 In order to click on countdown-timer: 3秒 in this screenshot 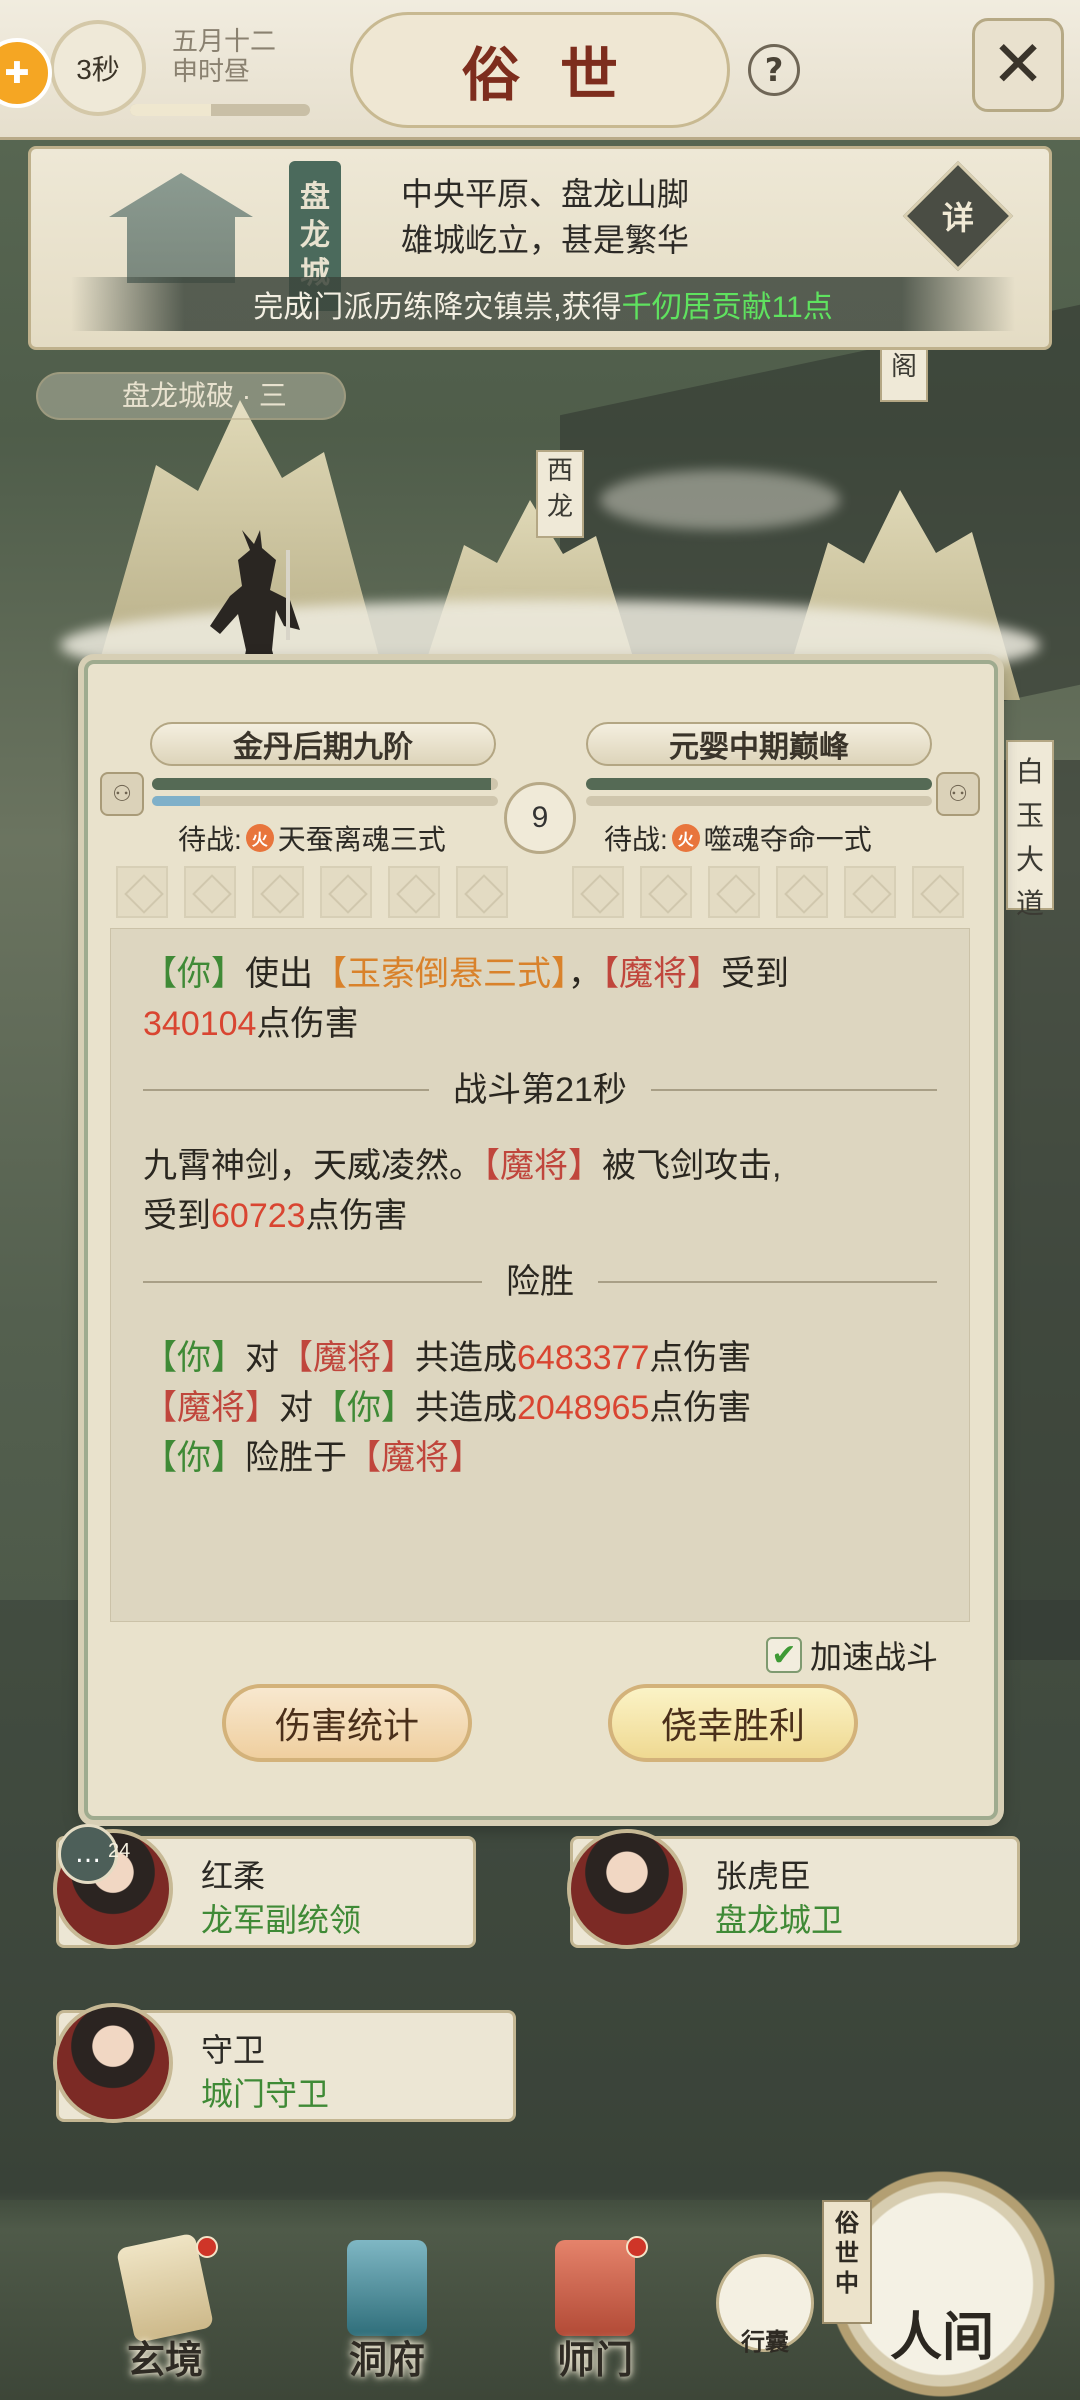, I will do `click(98, 68)`.